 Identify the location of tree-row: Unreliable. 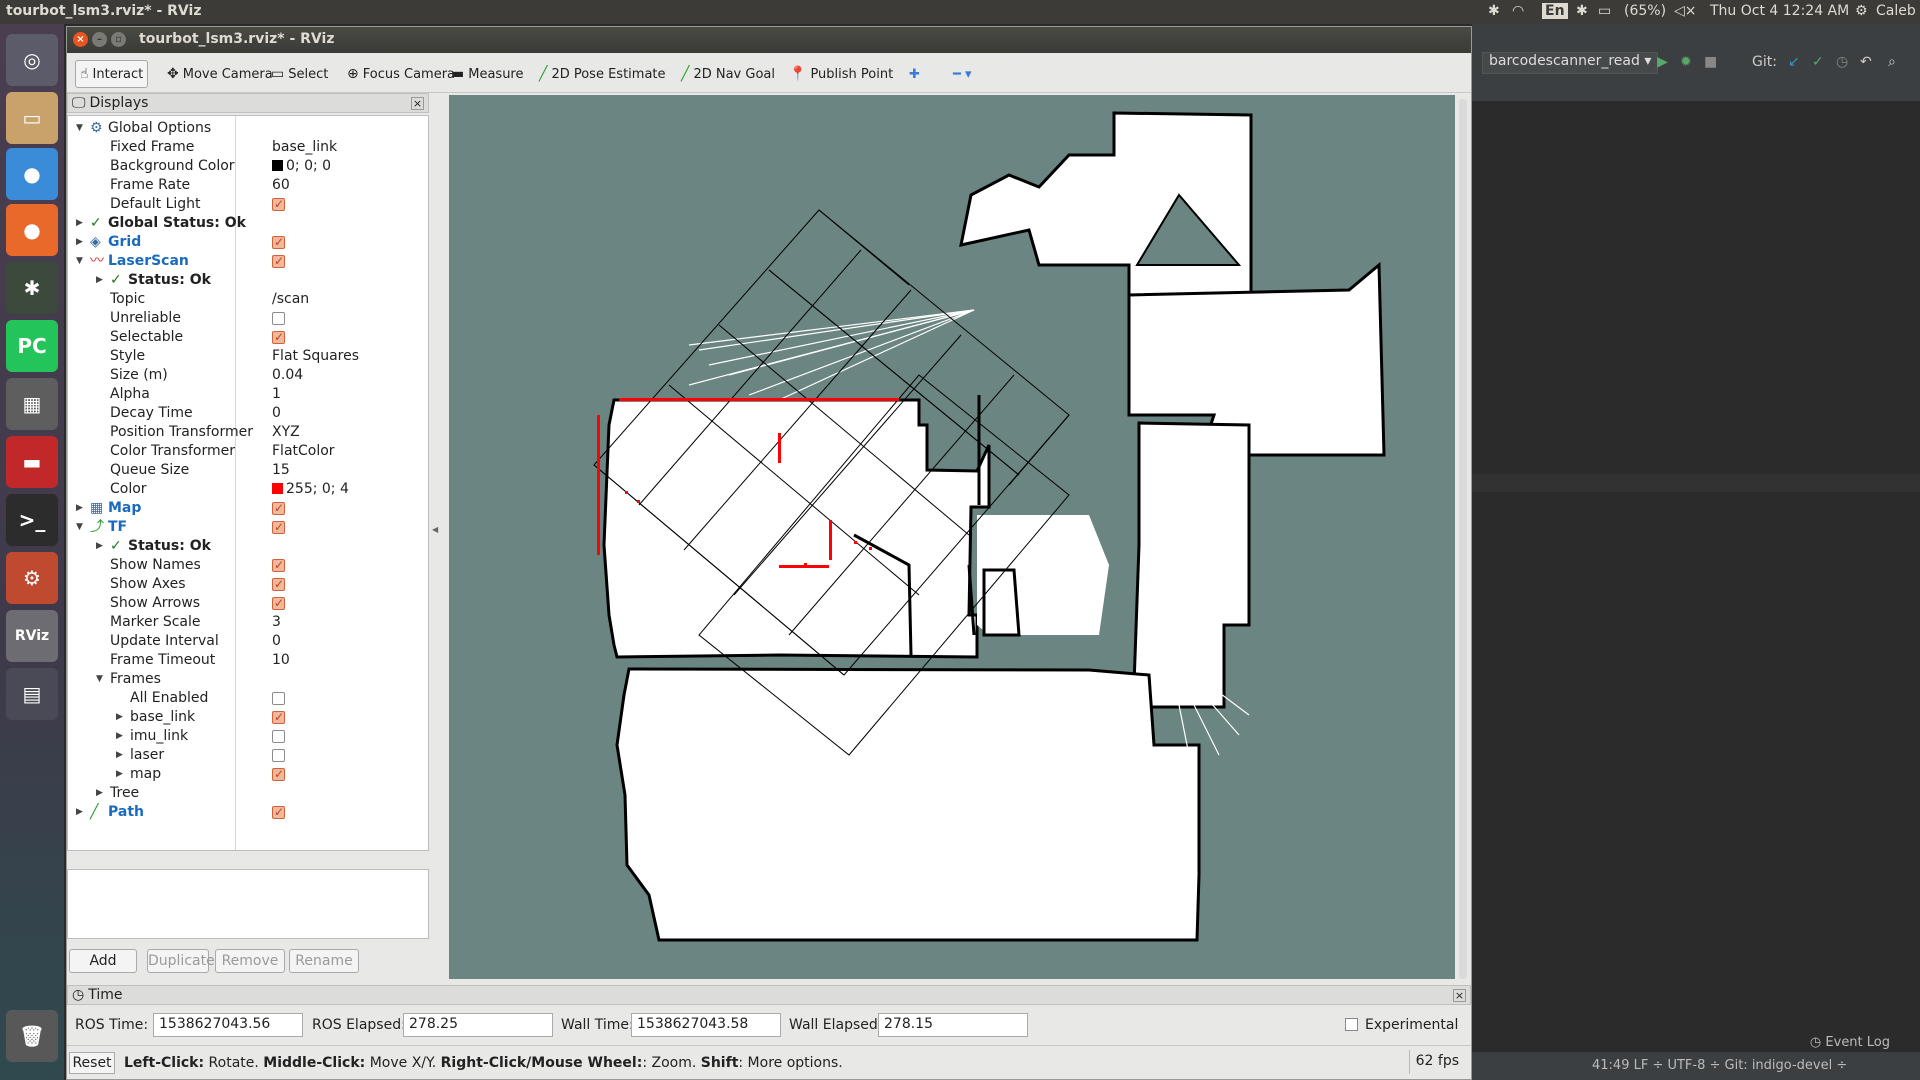
(248, 318).